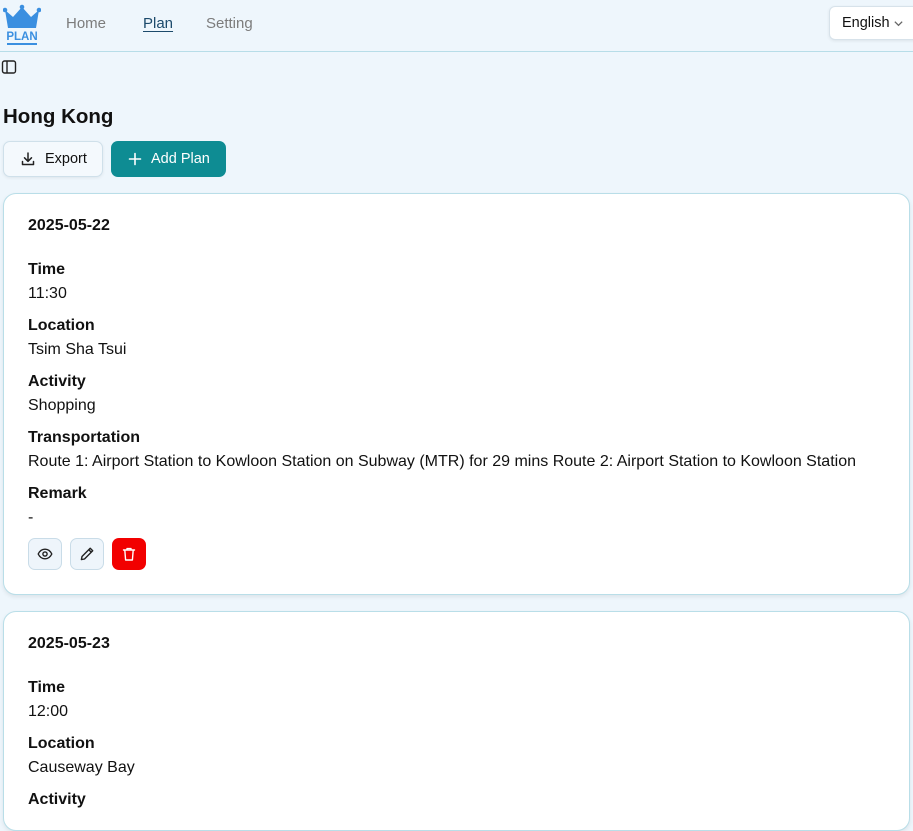 This screenshot has width=913, height=831. I want to click on time-value: 11:30, so click(47, 293).